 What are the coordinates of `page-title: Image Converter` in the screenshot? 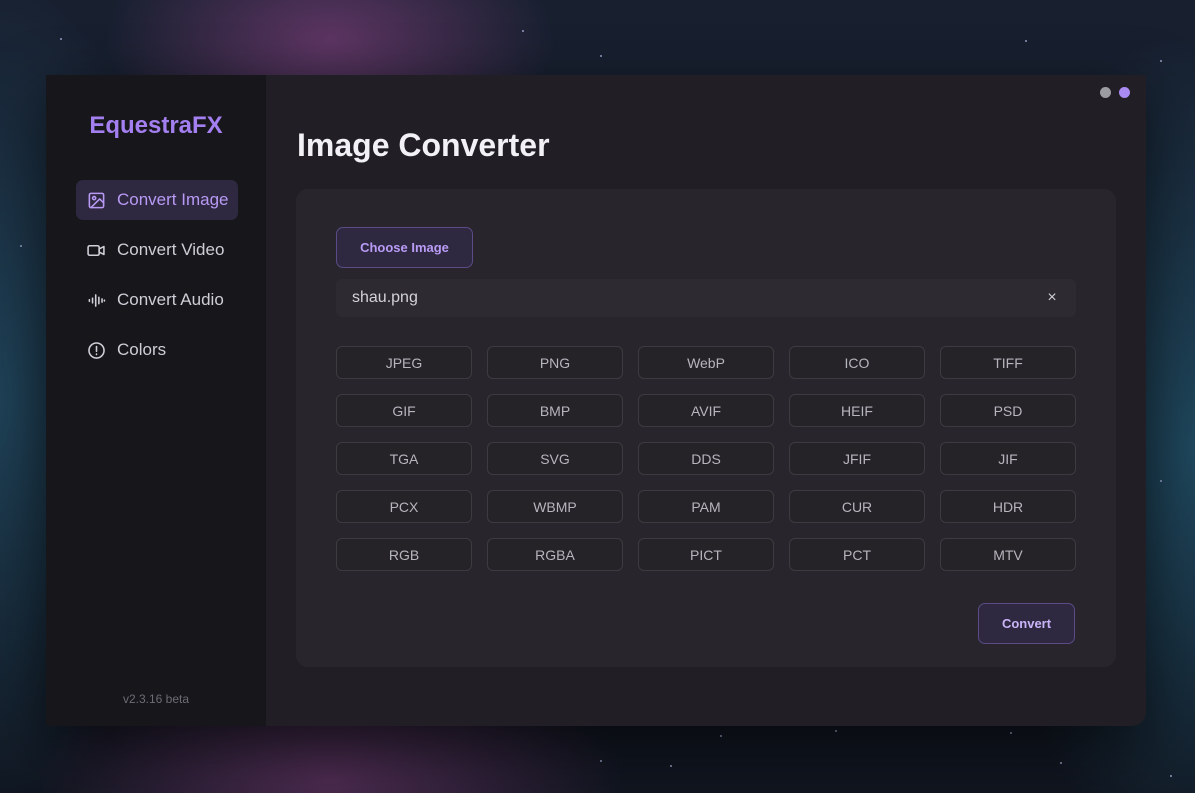 It's located at (423, 145).